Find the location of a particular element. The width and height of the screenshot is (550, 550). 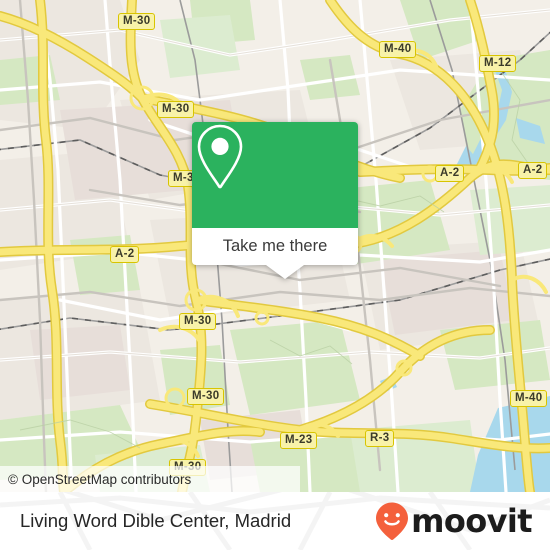

footer-content: Living Word Dible Center, Madrid moovit is located at coordinates (275, 521).